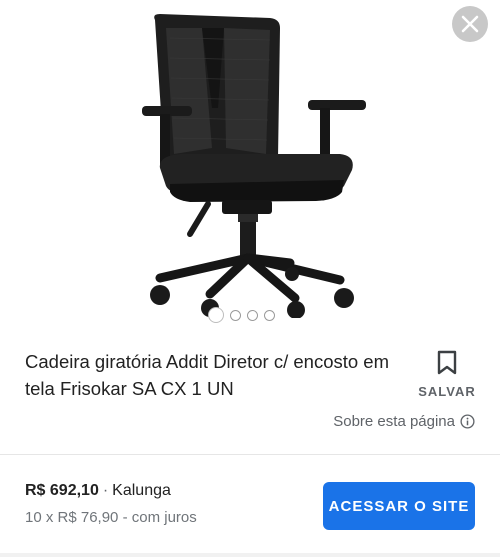 The image size is (500, 557). Describe the element at coordinates (62, 490) in the screenshot. I see `price: R$ 692,10` at that location.